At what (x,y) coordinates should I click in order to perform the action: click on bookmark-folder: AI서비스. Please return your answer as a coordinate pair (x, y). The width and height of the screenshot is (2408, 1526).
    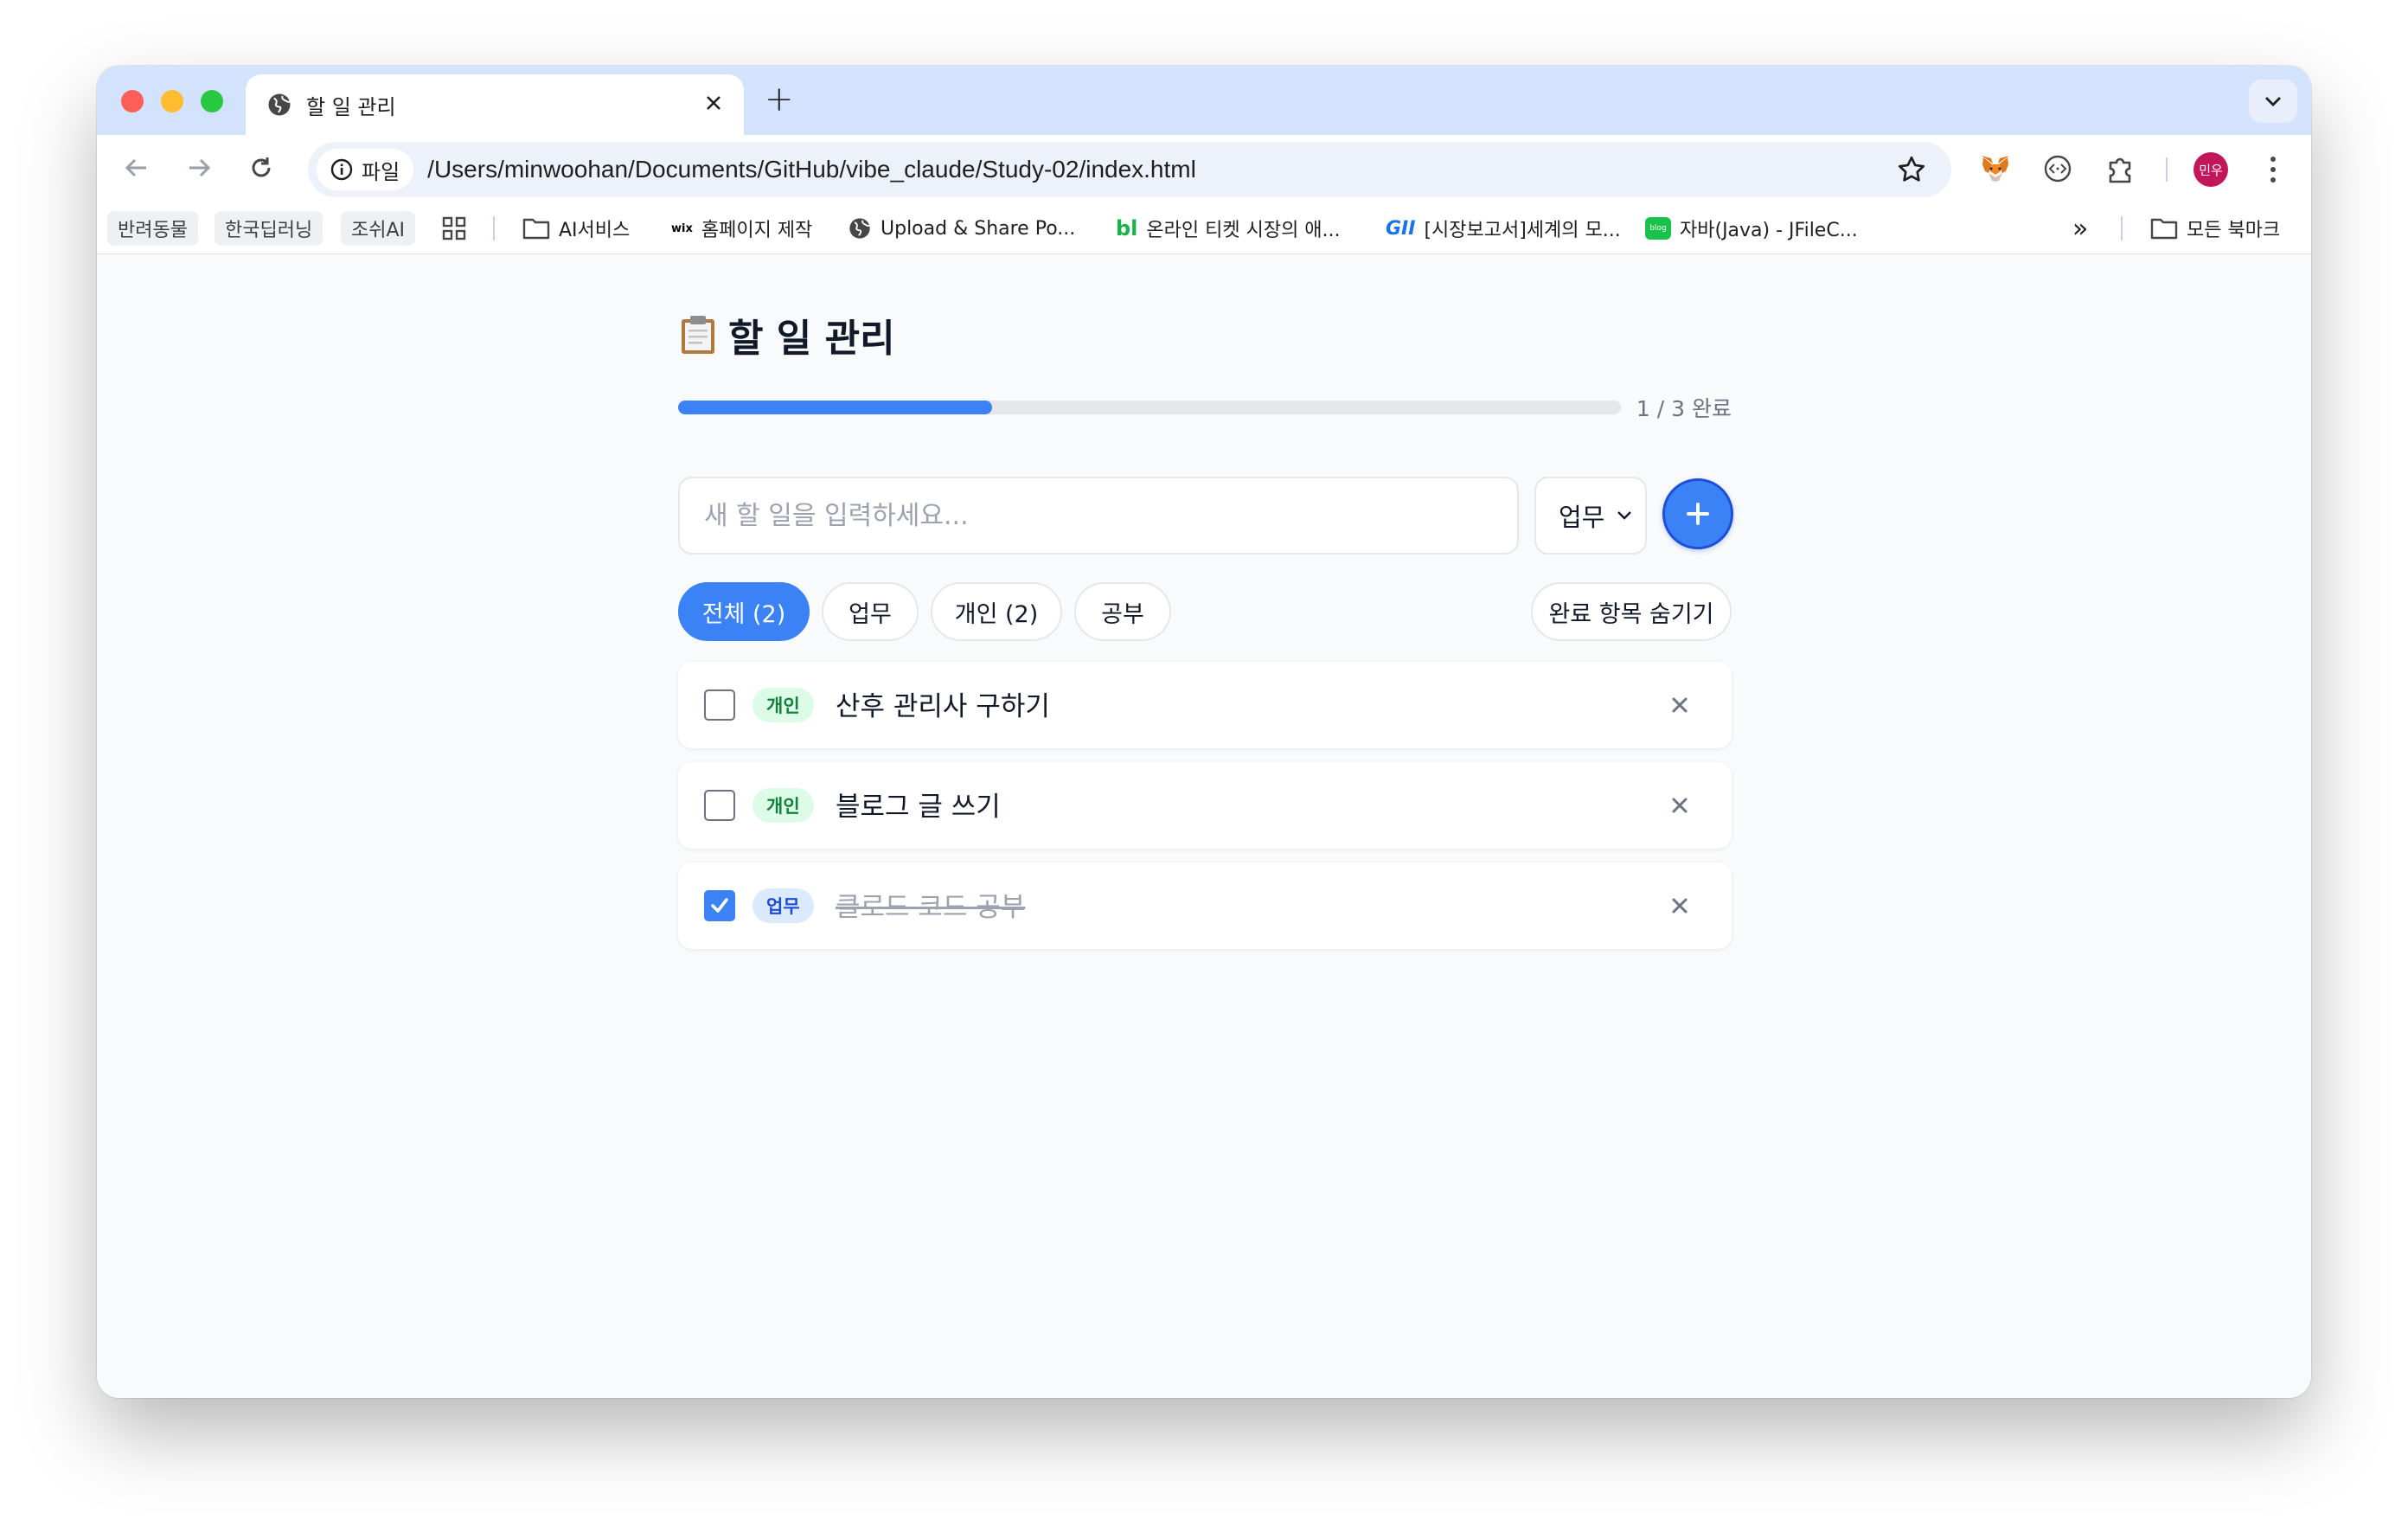
    Looking at the image, I should click on (576, 228).